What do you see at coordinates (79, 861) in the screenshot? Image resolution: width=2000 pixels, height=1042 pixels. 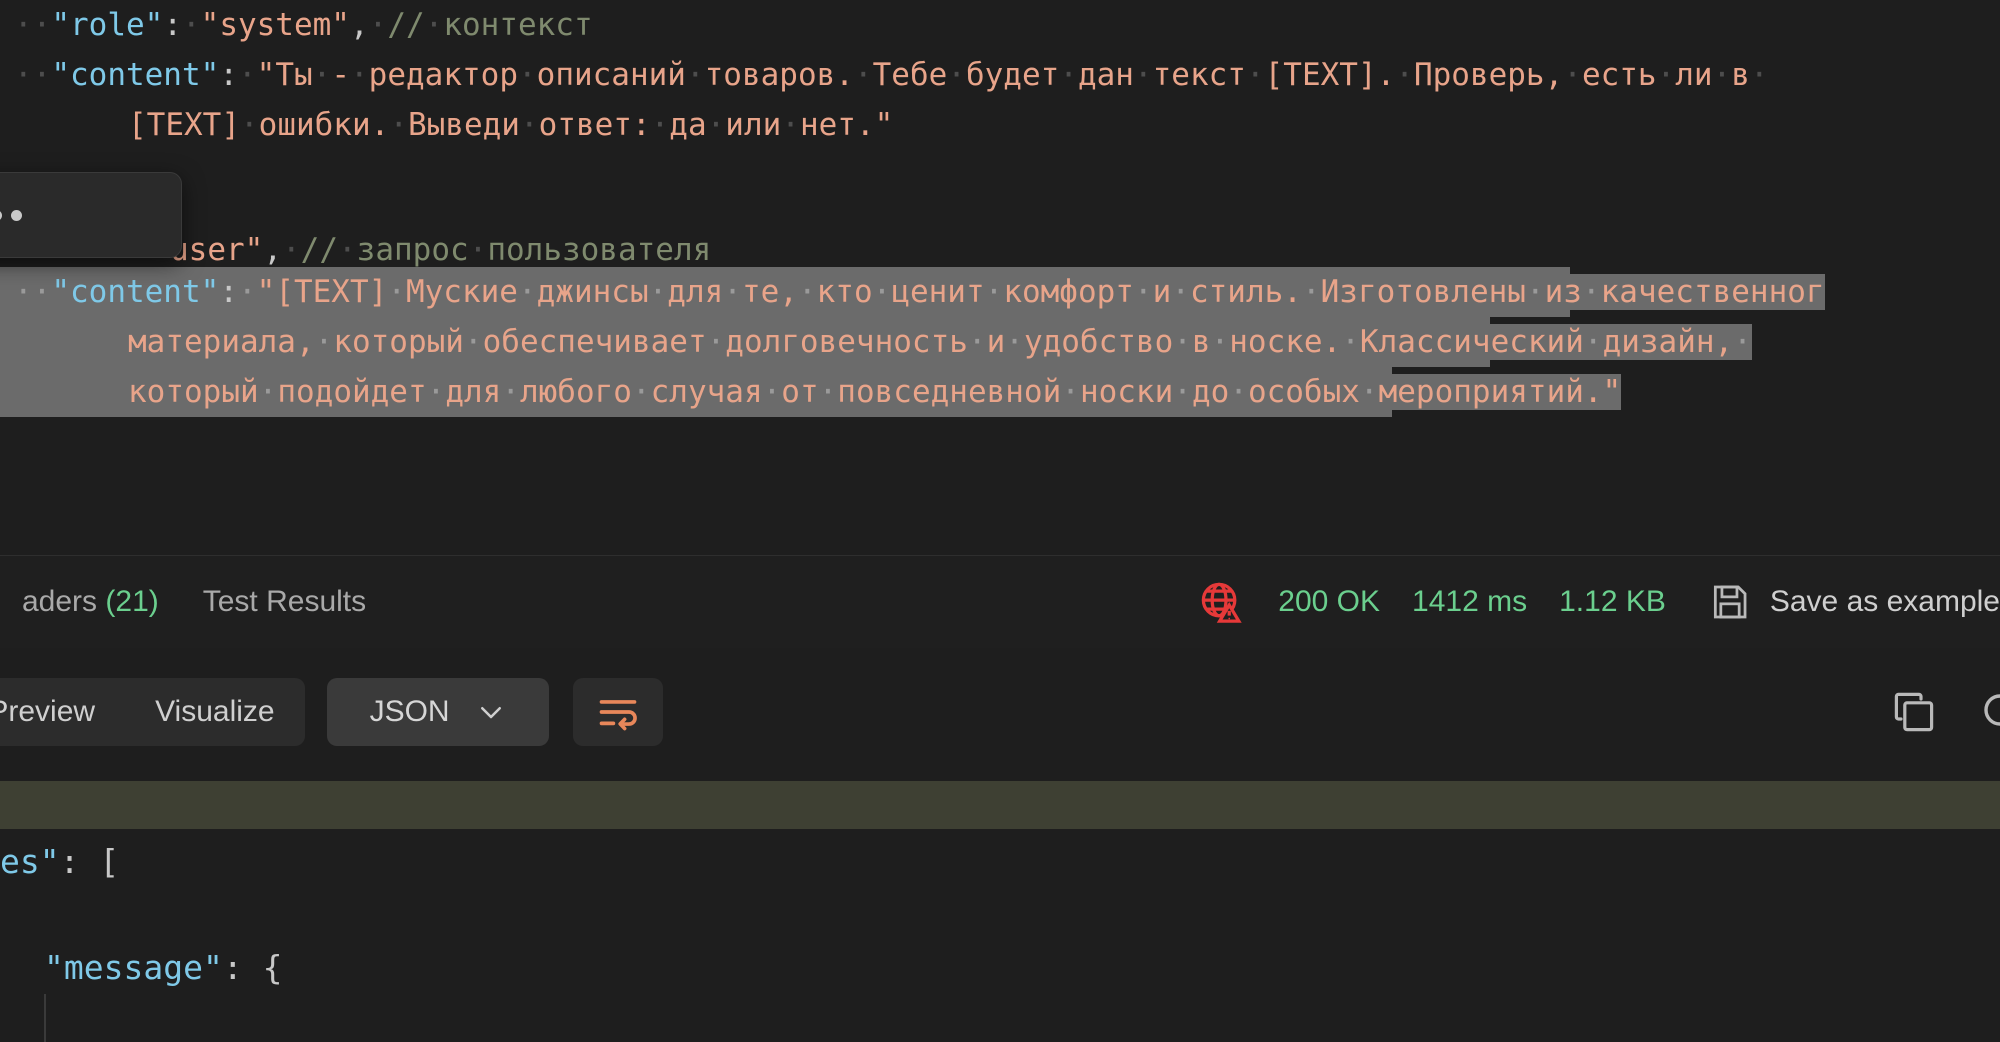 I see `code-token: :` at bounding box center [79, 861].